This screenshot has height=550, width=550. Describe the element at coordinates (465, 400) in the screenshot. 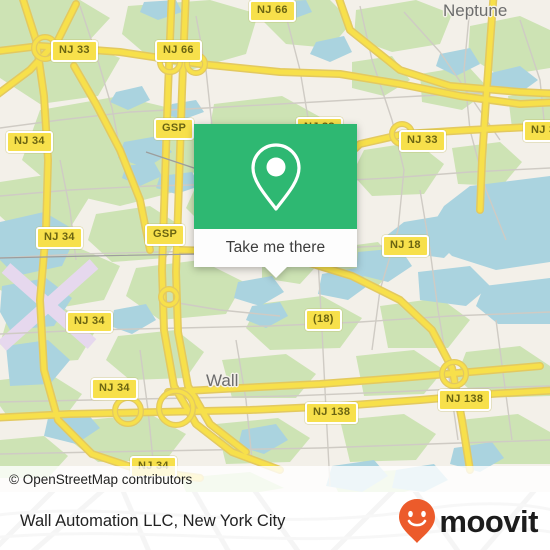

I see `road-shield-nj138-east: NJ 138` at that location.